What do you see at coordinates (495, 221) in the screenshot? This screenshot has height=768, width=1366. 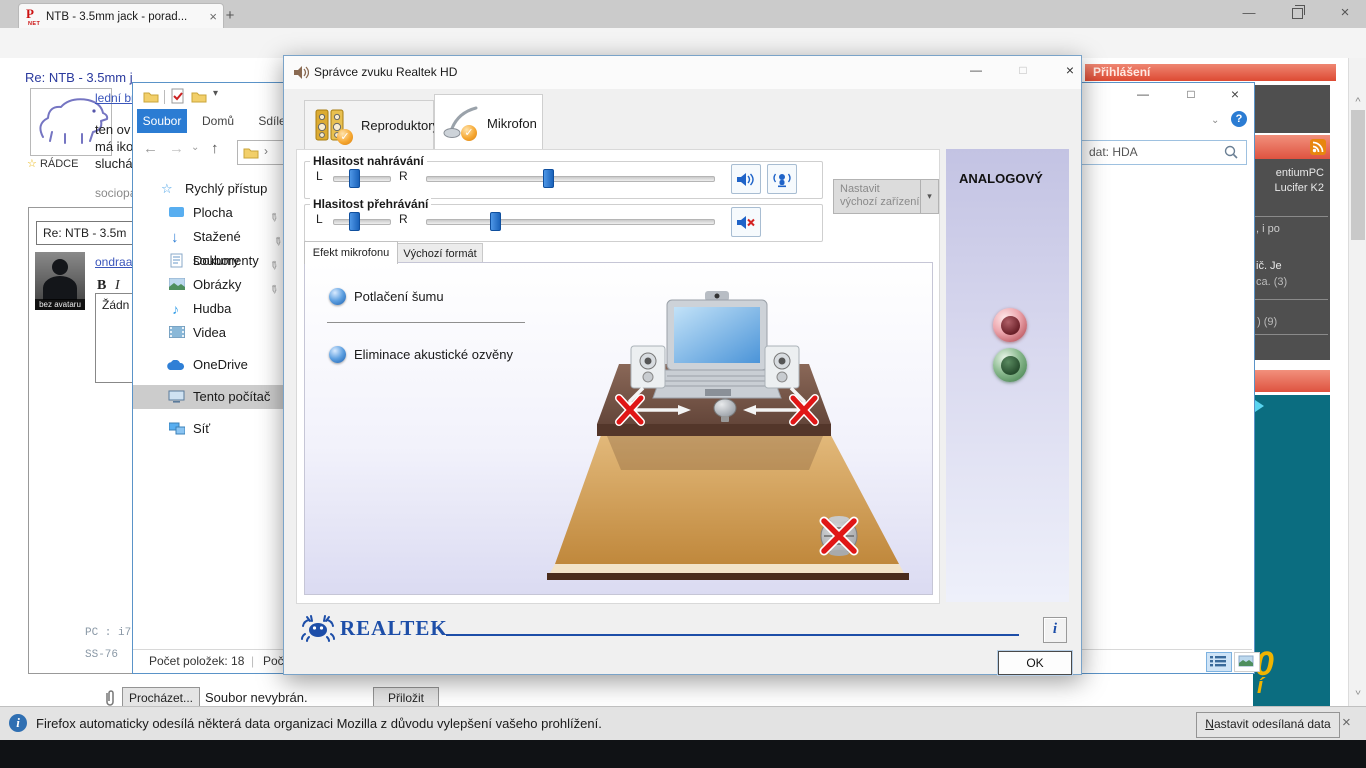 I see `playback-volume-thumb` at bounding box center [495, 221].